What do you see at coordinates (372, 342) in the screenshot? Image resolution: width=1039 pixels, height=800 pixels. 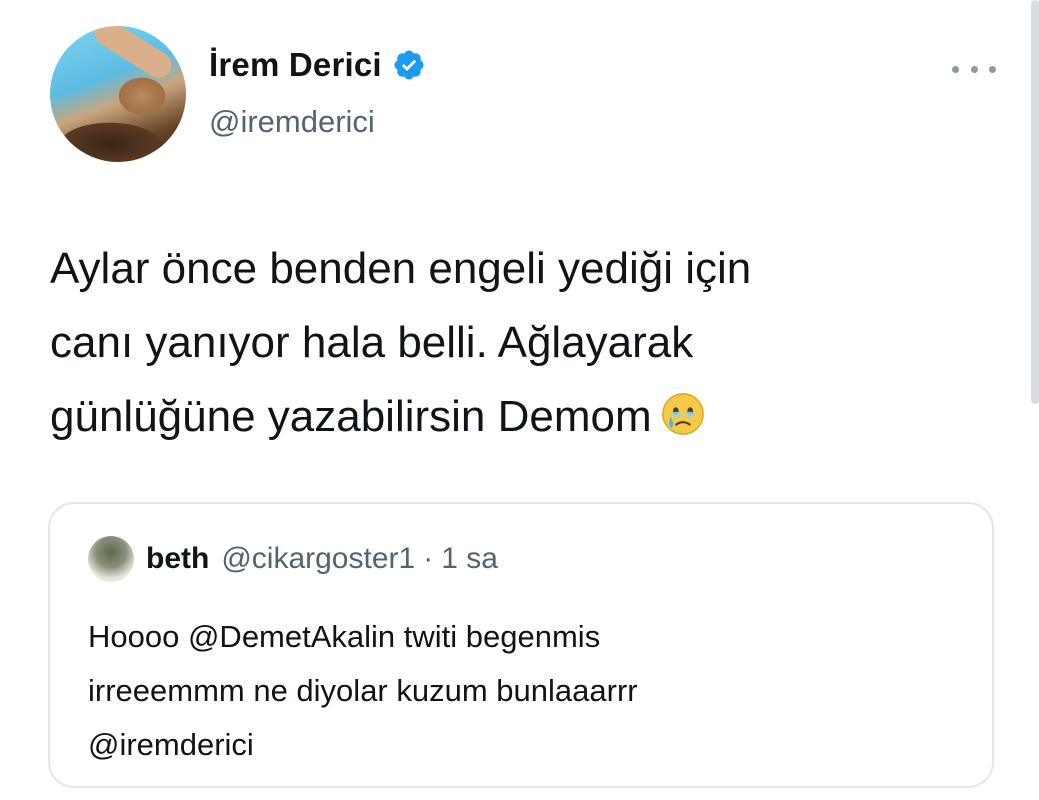 I see `tweet-text-line: canı yanıyor hala belli. Ağlayarak` at bounding box center [372, 342].